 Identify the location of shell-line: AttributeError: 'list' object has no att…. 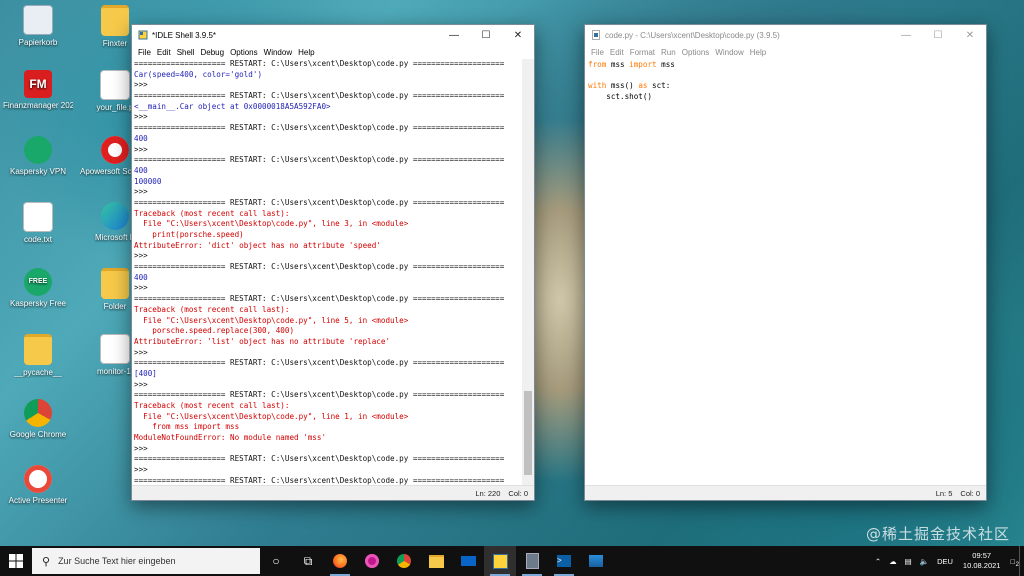
(262, 341).